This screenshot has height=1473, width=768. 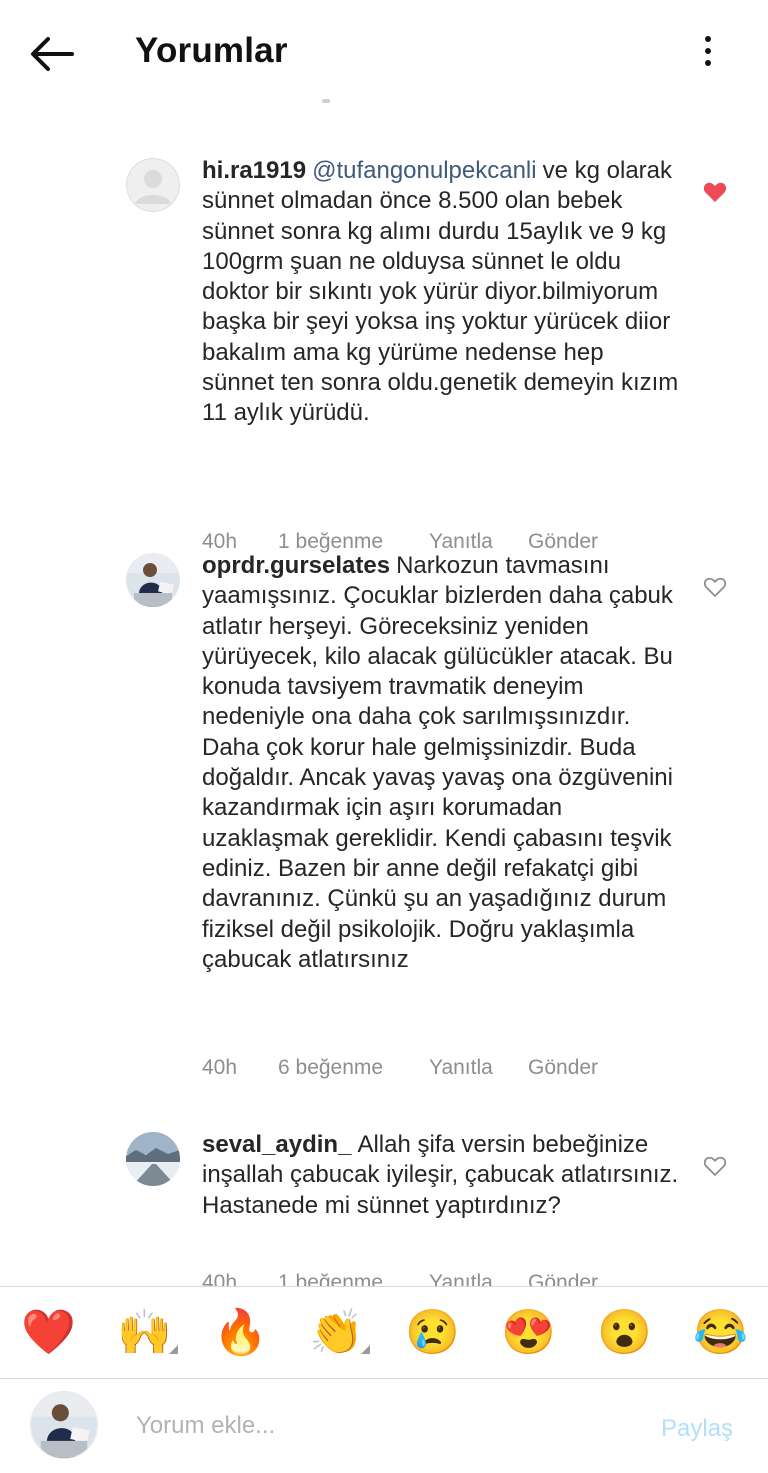 What do you see at coordinates (240, 1333) in the screenshot?
I see `reaction-fire: 🔥` at bounding box center [240, 1333].